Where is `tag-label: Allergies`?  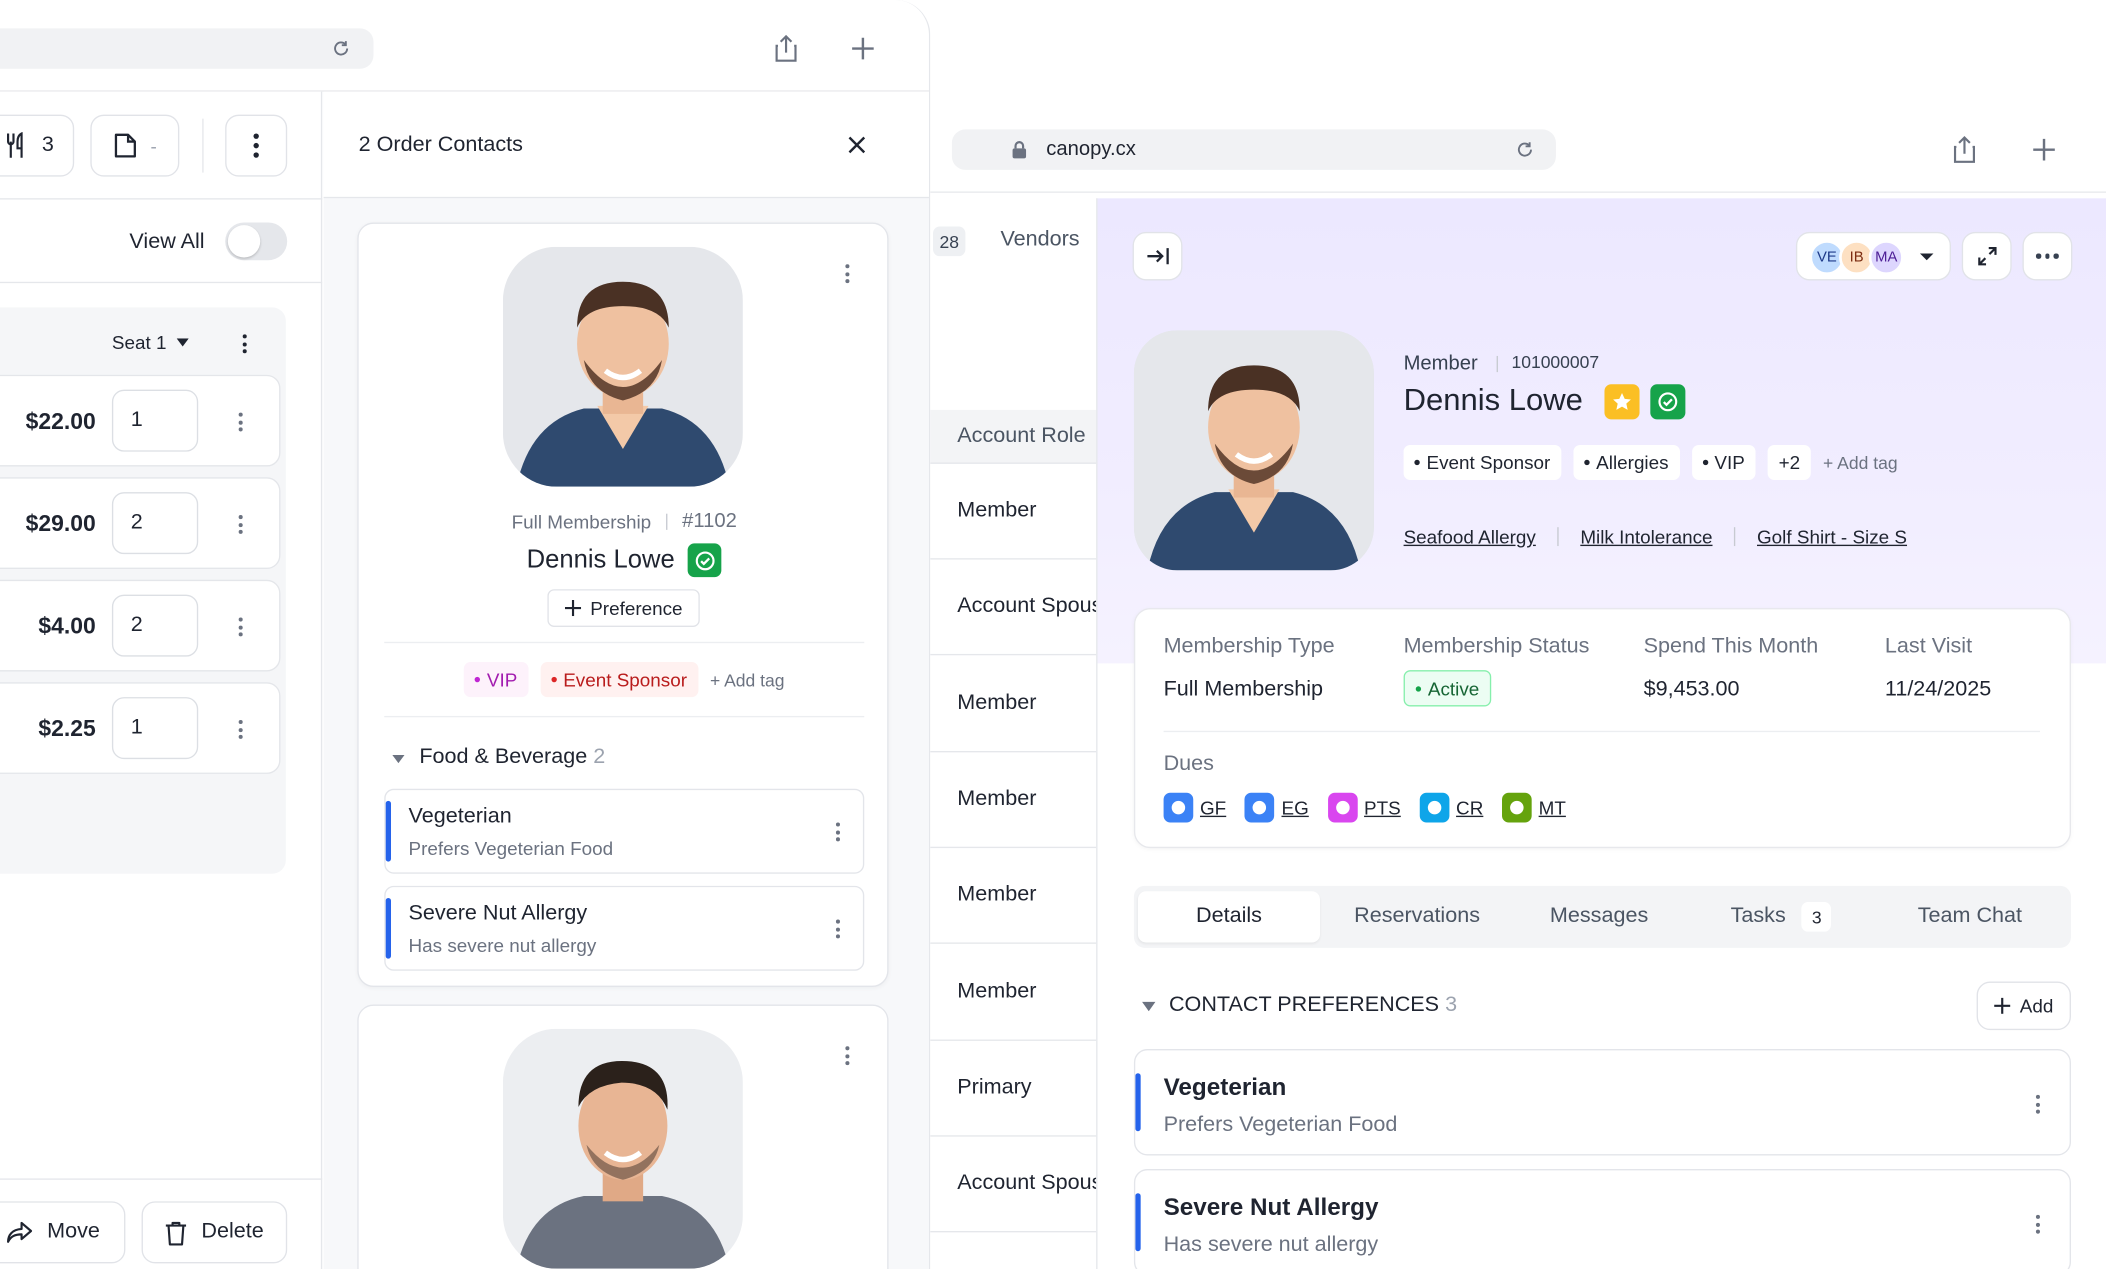 tag-label: Allergies is located at coordinates (1632, 462).